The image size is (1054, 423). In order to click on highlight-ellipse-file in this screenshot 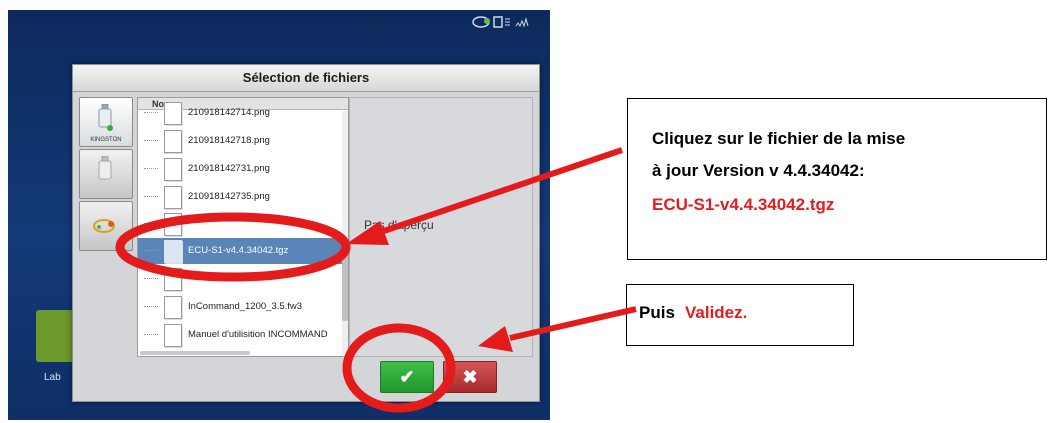, I will do `click(233, 247)`.